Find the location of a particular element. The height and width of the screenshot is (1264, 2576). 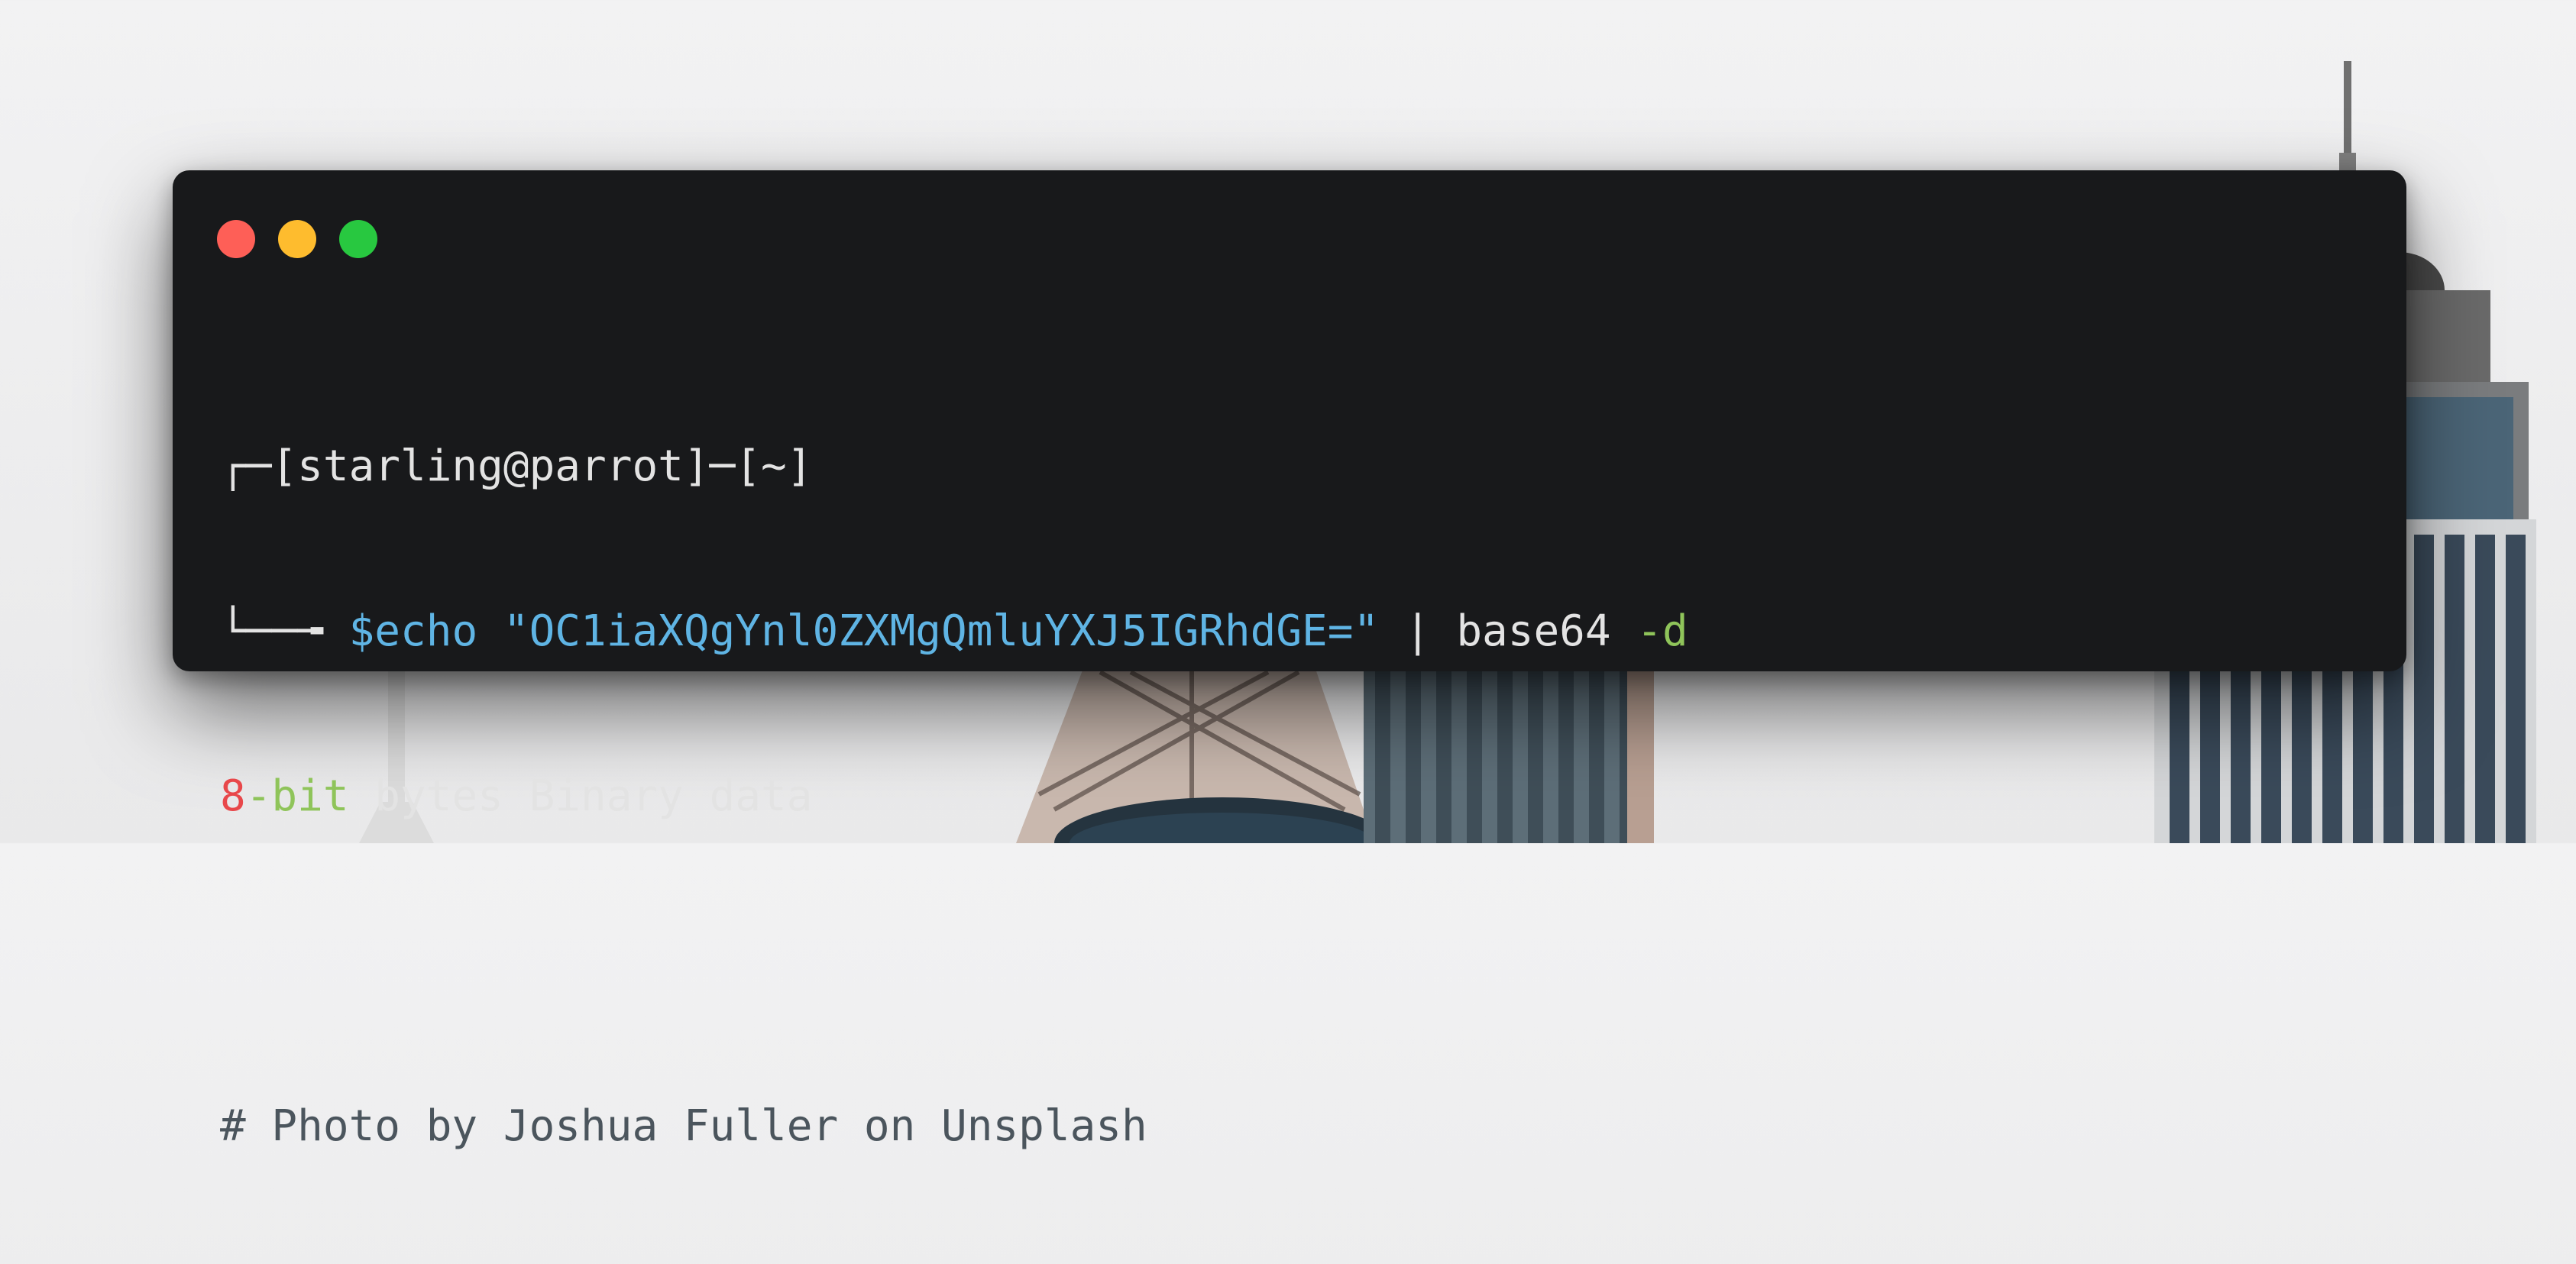

window-controls is located at coordinates (297, 239).